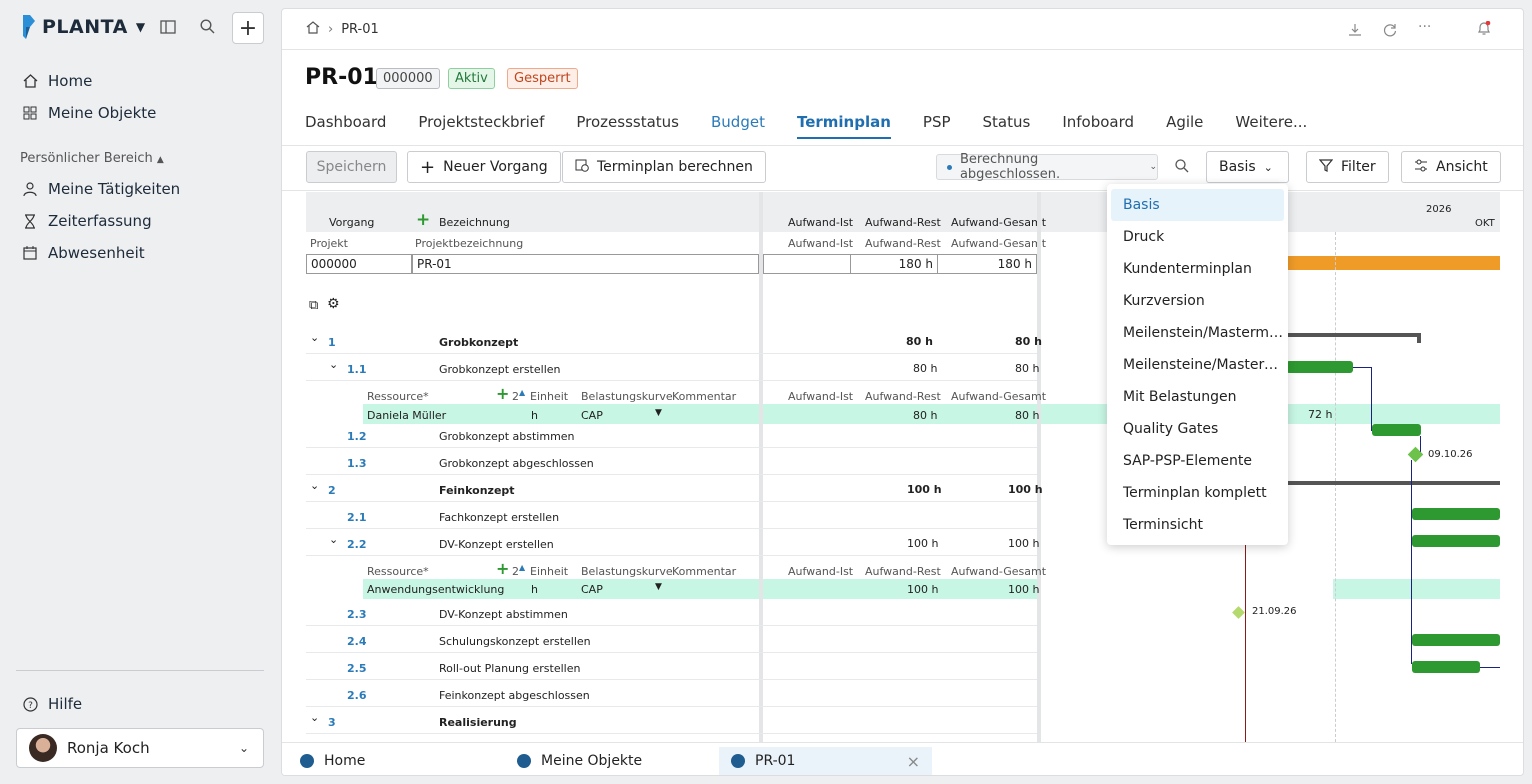  Describe the element at coordinates (1039, 472) in the screenshot. I see `splitter` at that location.